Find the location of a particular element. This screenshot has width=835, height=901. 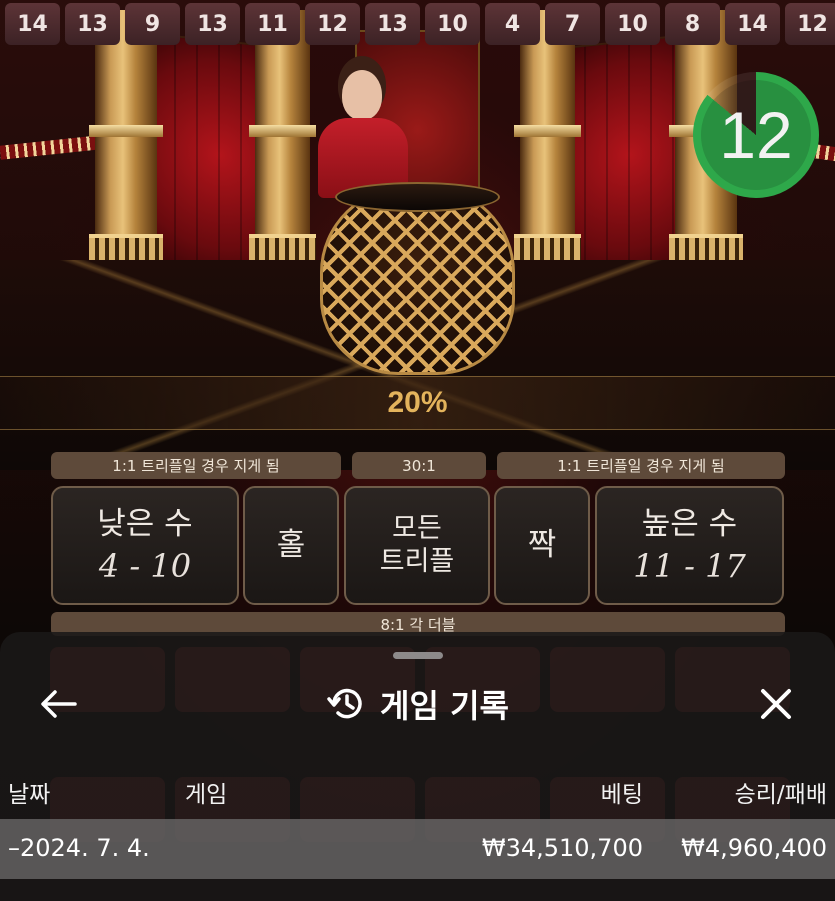

bet-small-range: 4 - 10 is located at coordinates (145, 566).